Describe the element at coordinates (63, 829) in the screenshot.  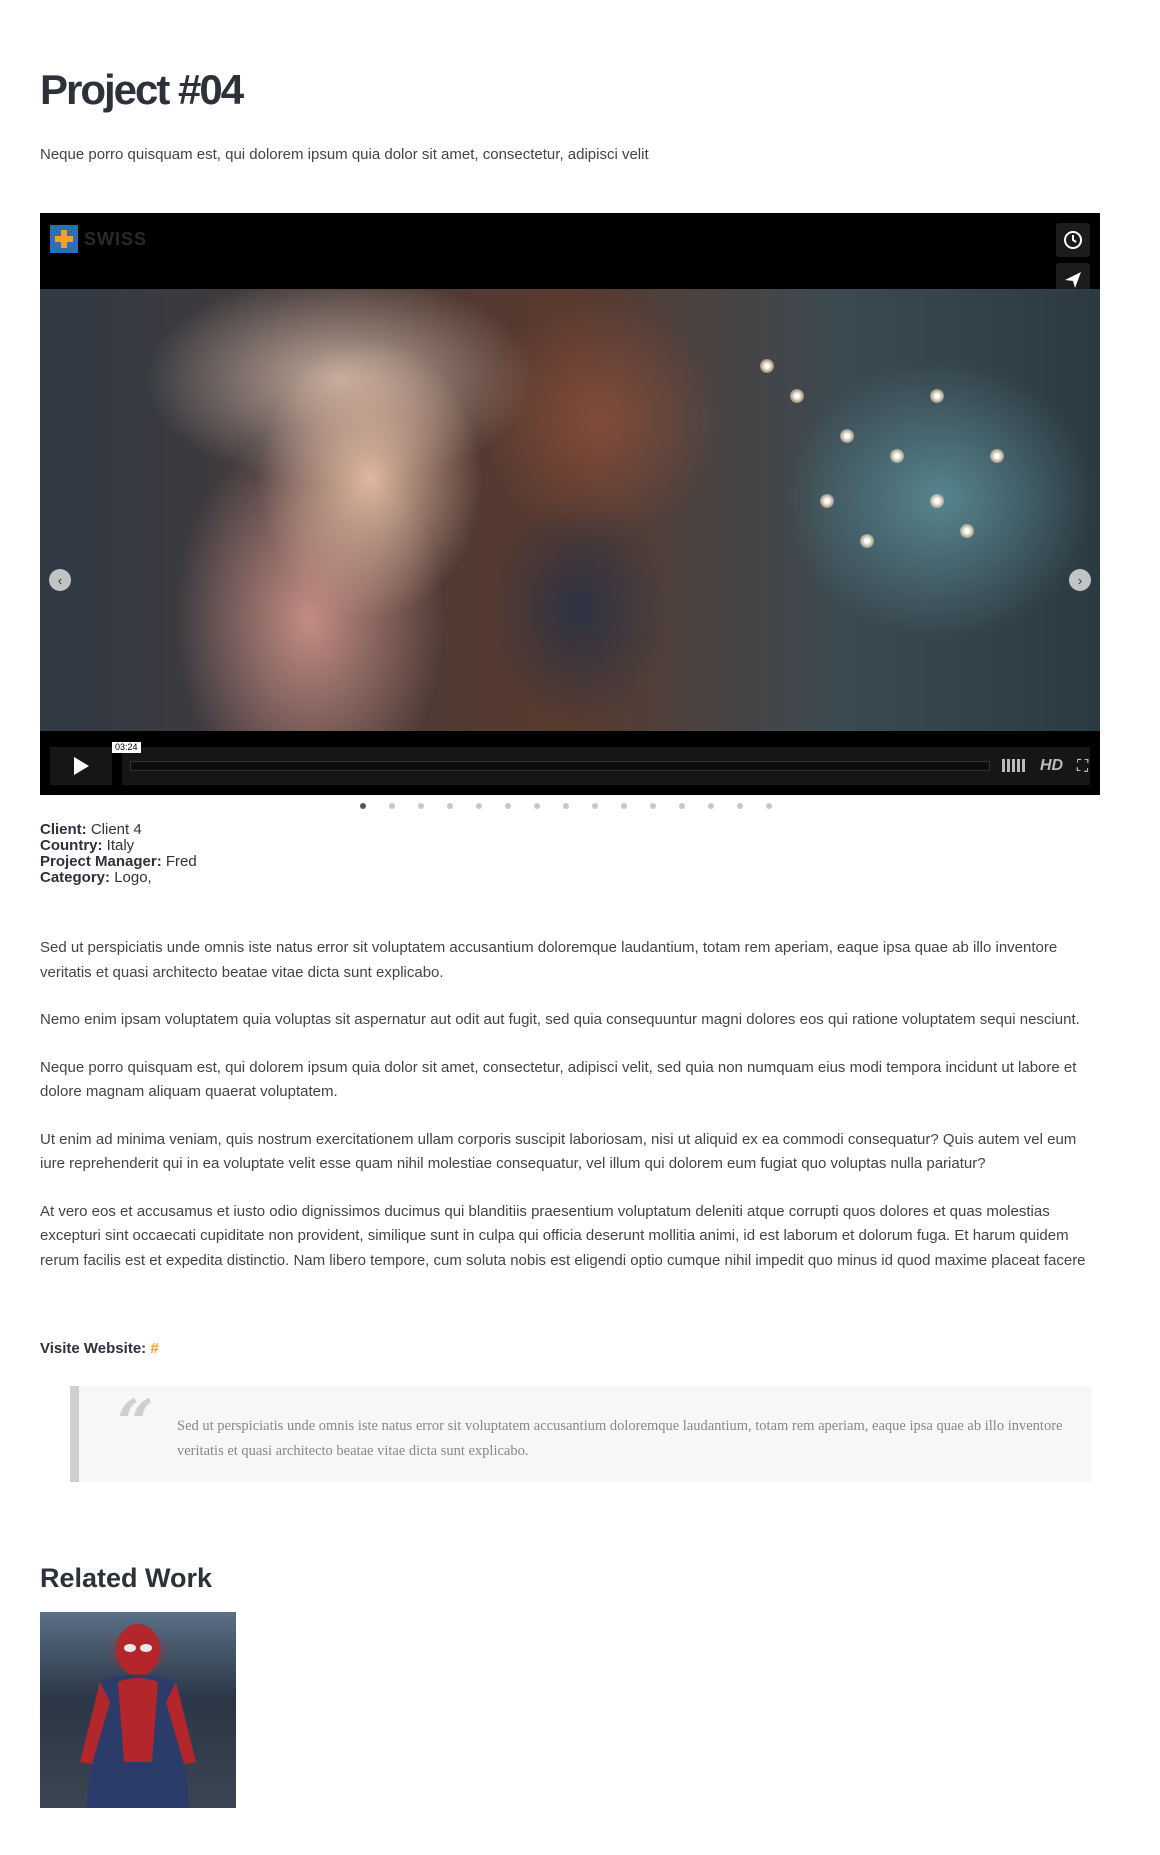
I see `meta-client-label: Client:` at that location.